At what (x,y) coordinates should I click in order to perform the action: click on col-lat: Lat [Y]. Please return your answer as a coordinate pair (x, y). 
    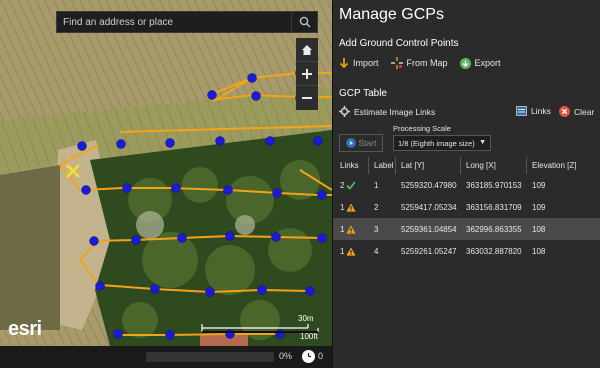
    Looking at the image, I should click on (428, 165).